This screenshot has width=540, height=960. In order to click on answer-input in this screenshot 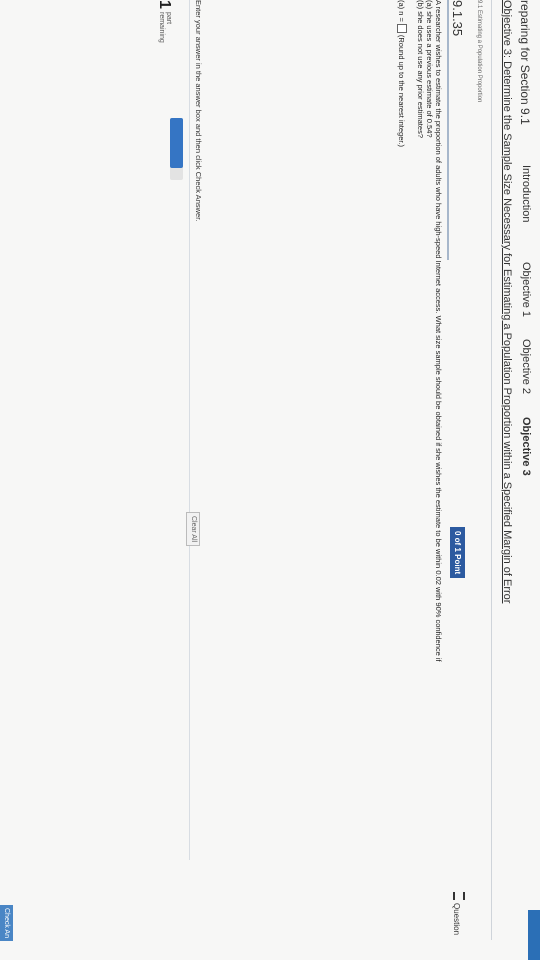, I will do `click(402, 28)`.